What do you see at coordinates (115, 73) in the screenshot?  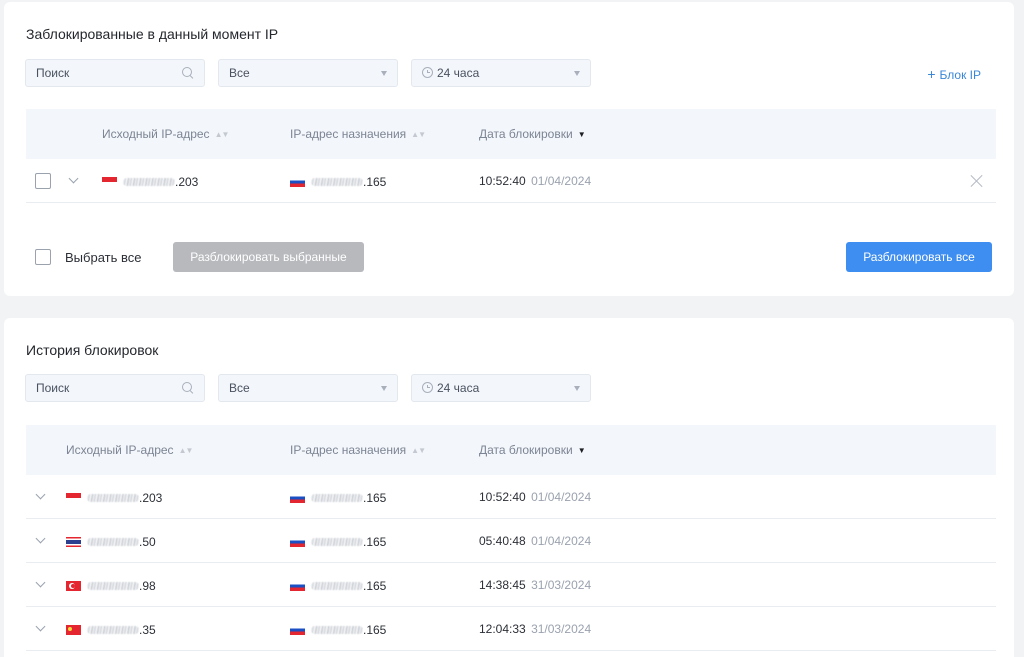 I see `current-search-input: Поиск` at bounding box center [115, 73].